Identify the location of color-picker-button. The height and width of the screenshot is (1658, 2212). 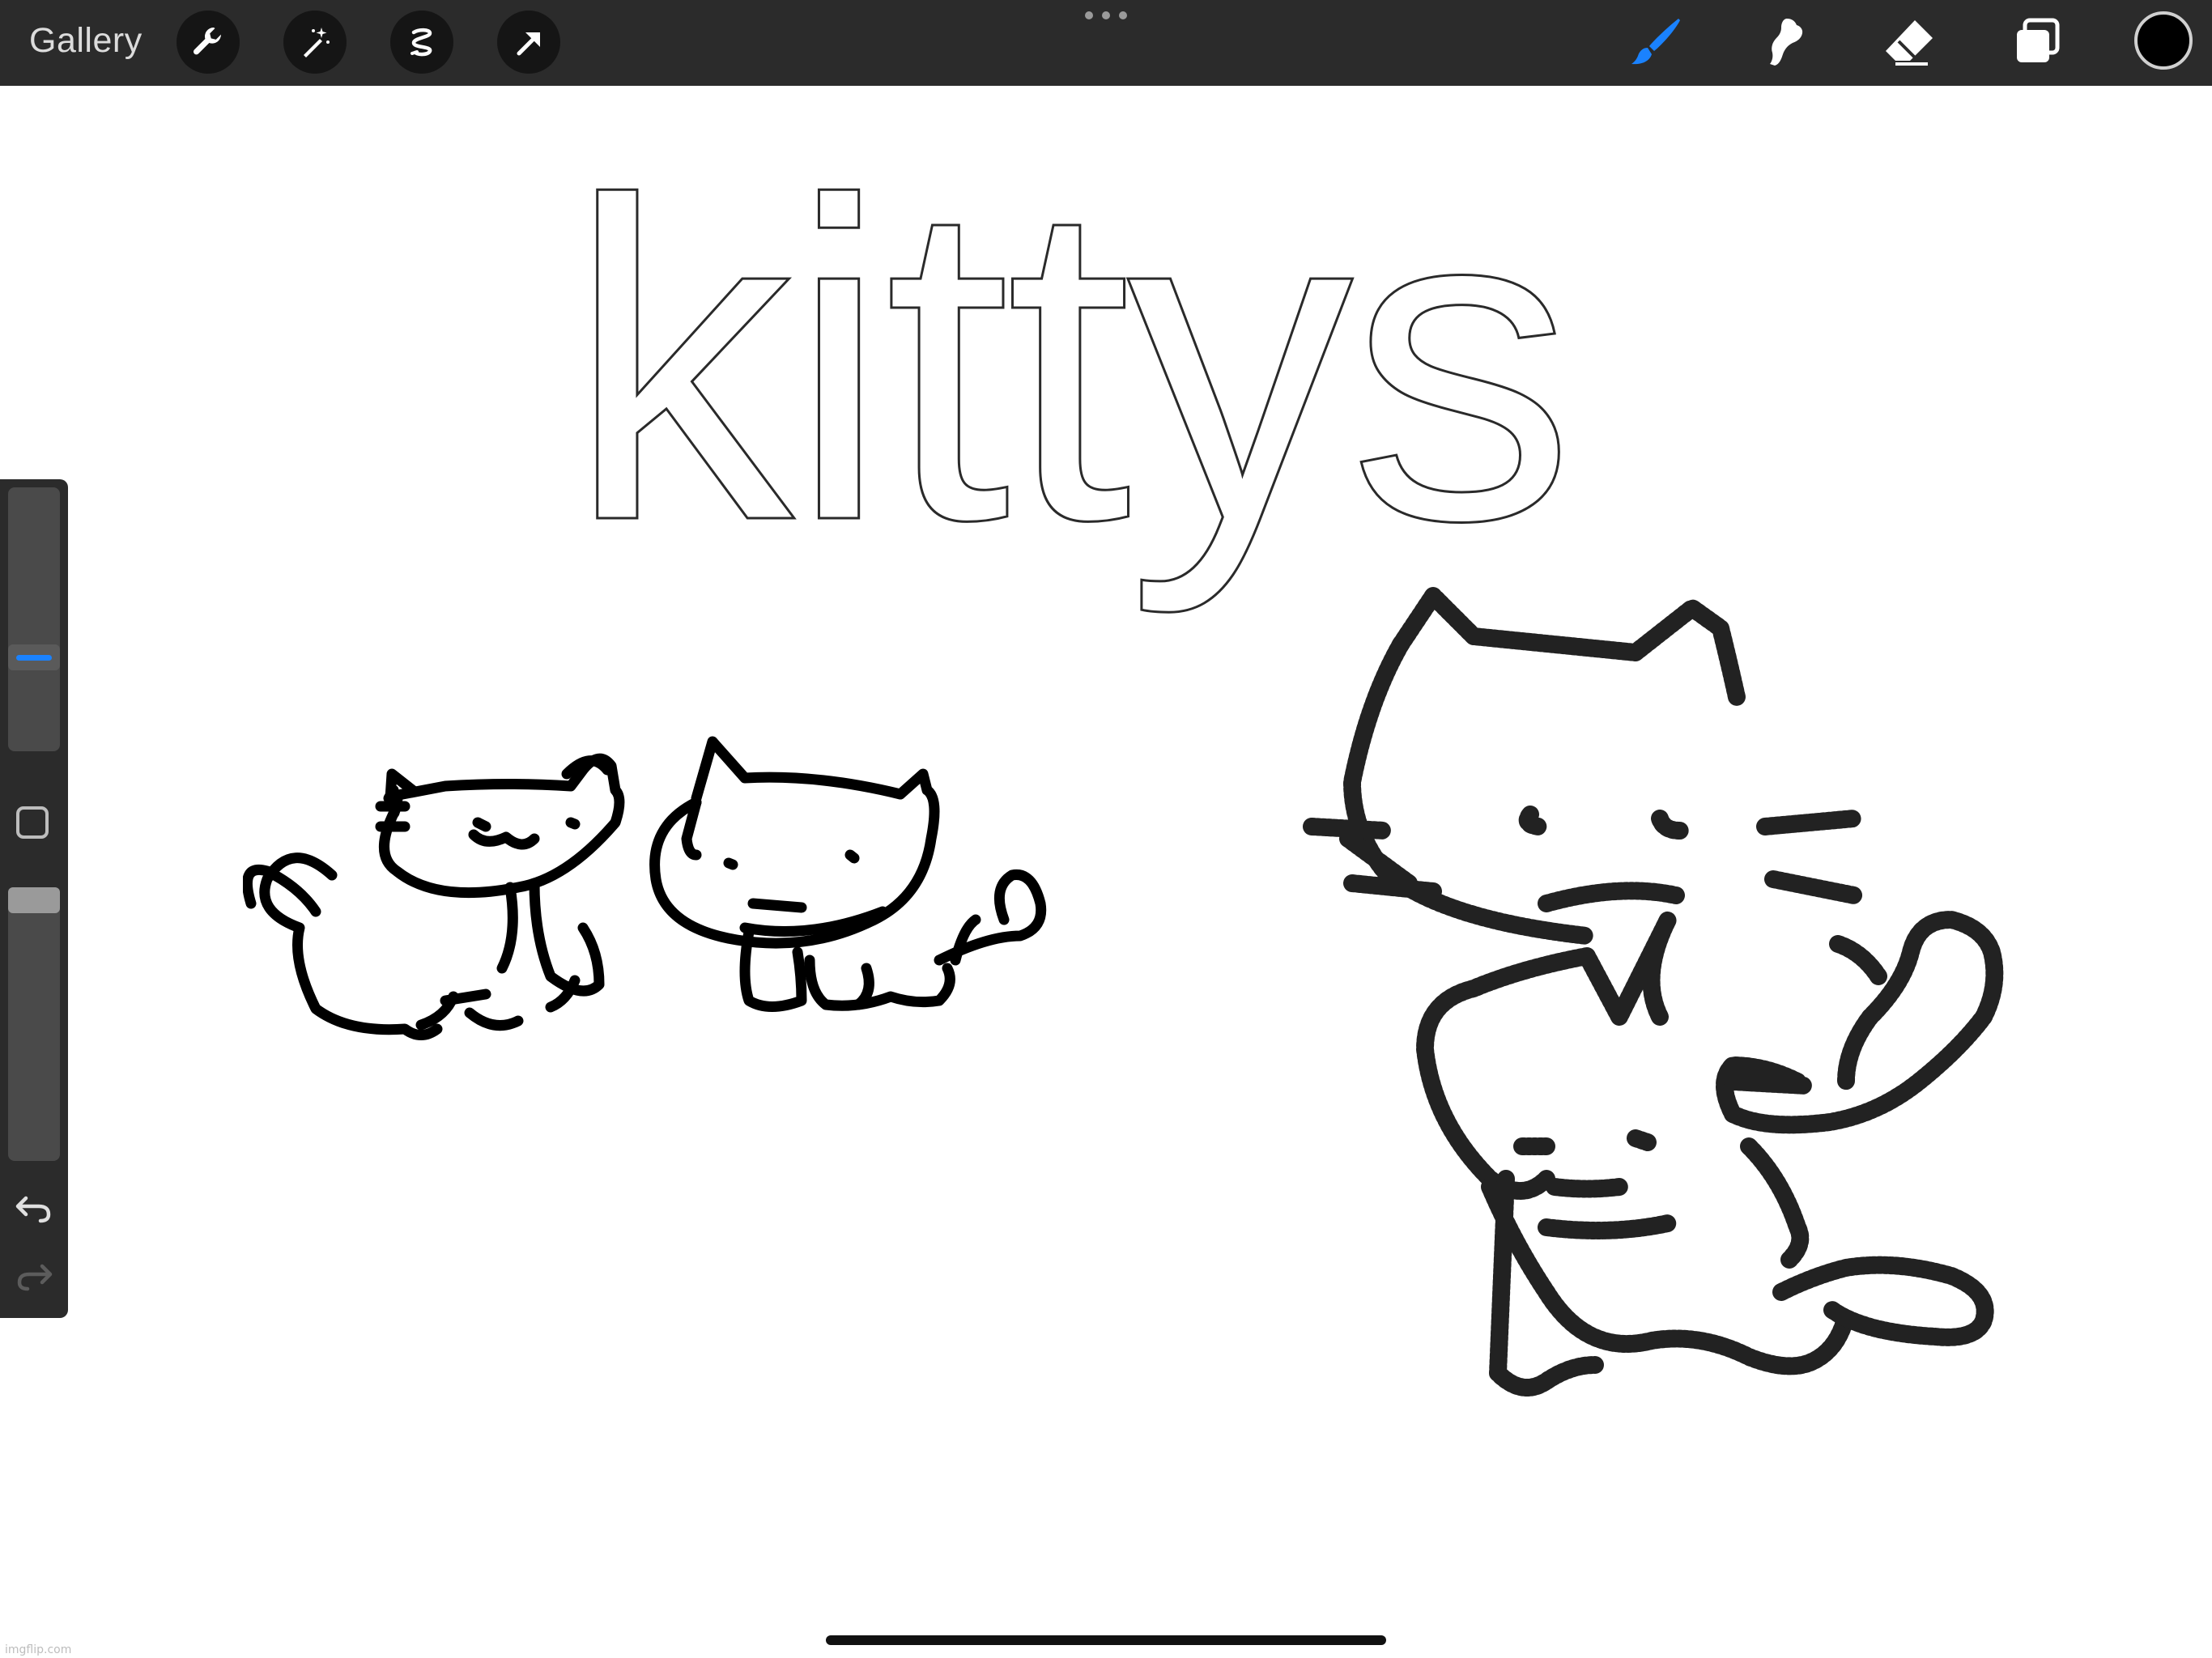
(2164, 40).